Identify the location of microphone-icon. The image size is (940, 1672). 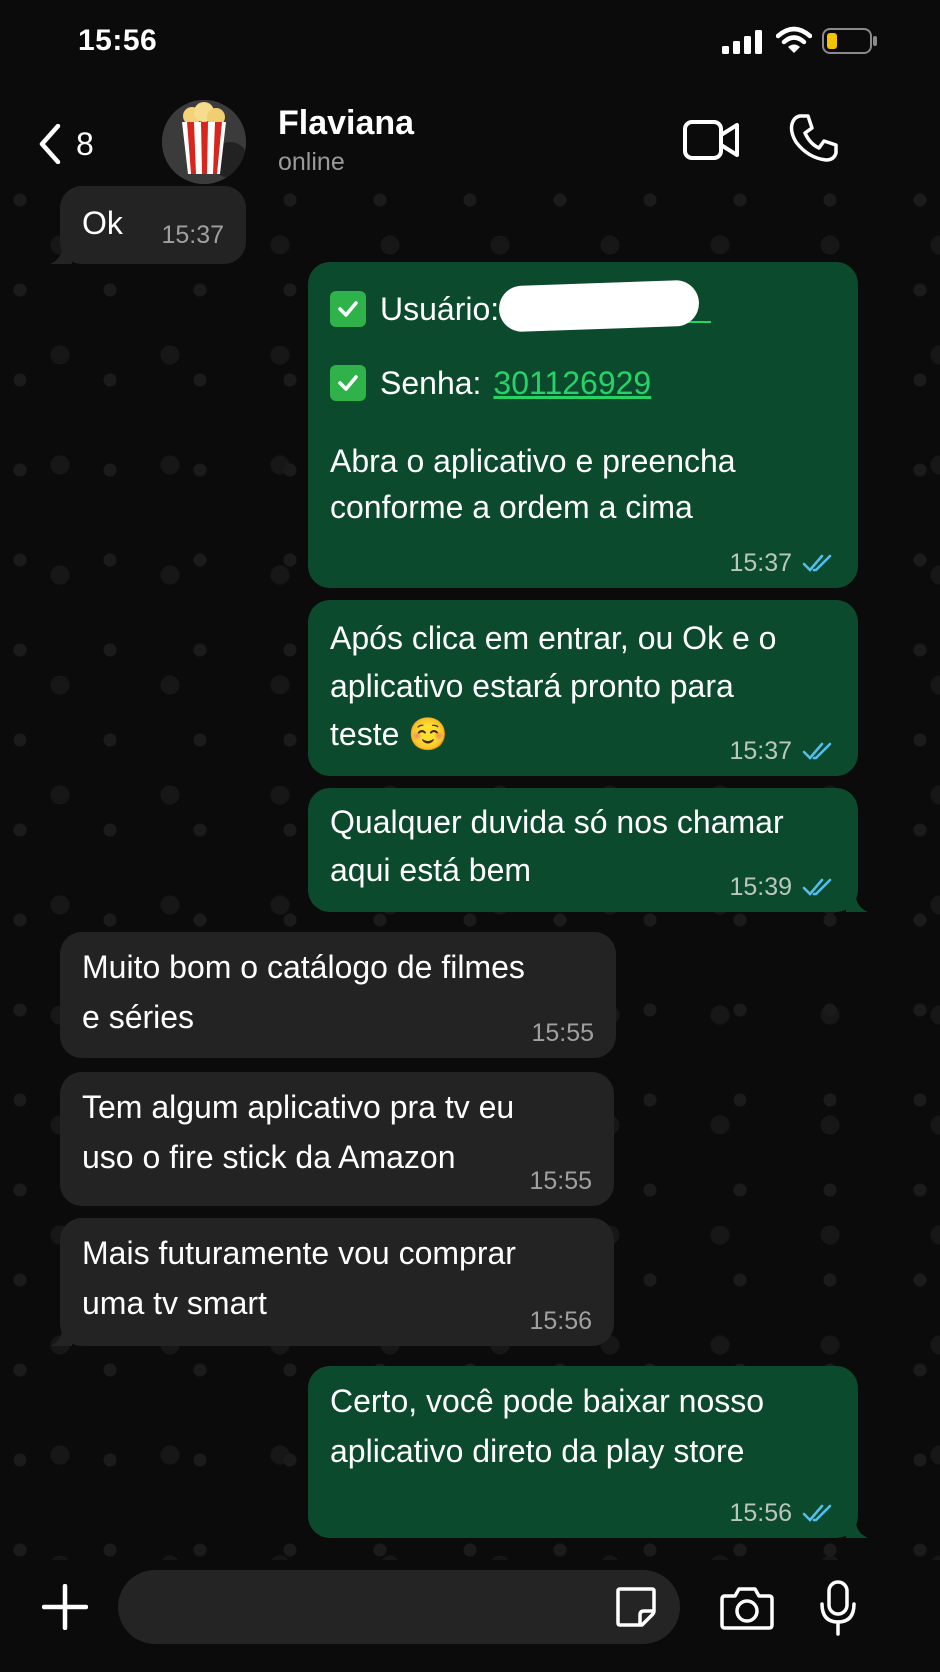
(838, 1608).